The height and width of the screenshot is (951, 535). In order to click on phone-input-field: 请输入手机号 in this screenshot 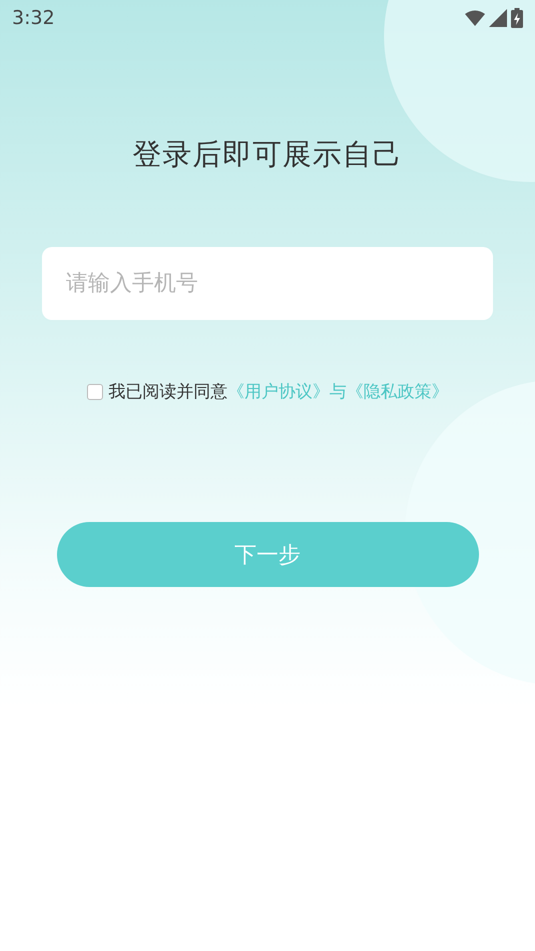, I will do `click(267, 283)`.